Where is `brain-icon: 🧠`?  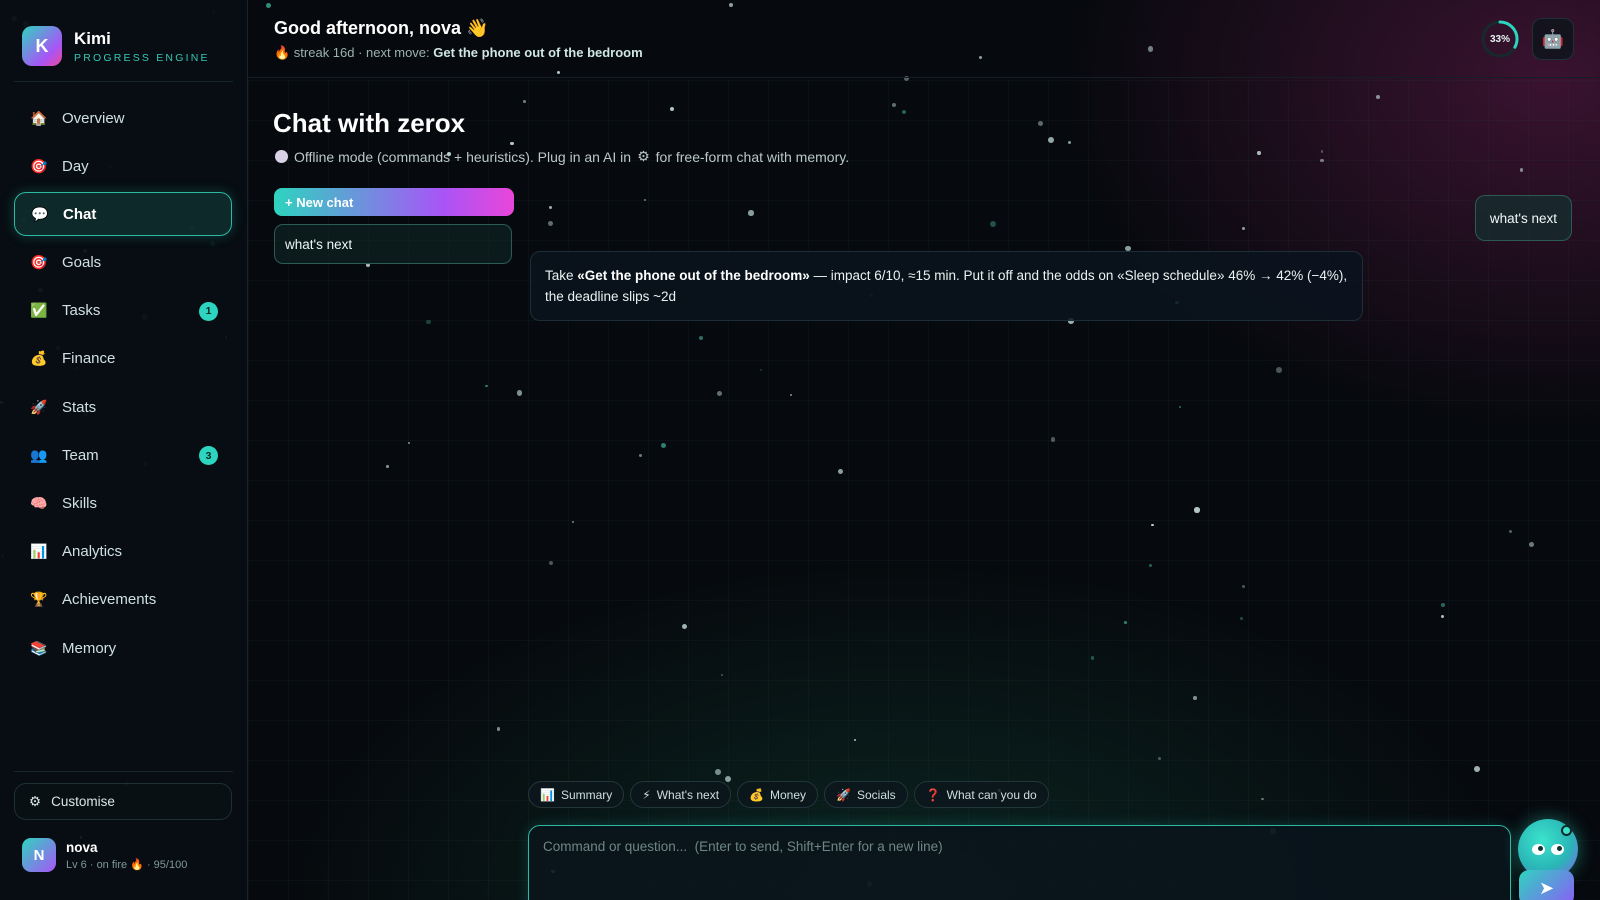 brain-icon: 🧠 is located at coordinates (39, 503).